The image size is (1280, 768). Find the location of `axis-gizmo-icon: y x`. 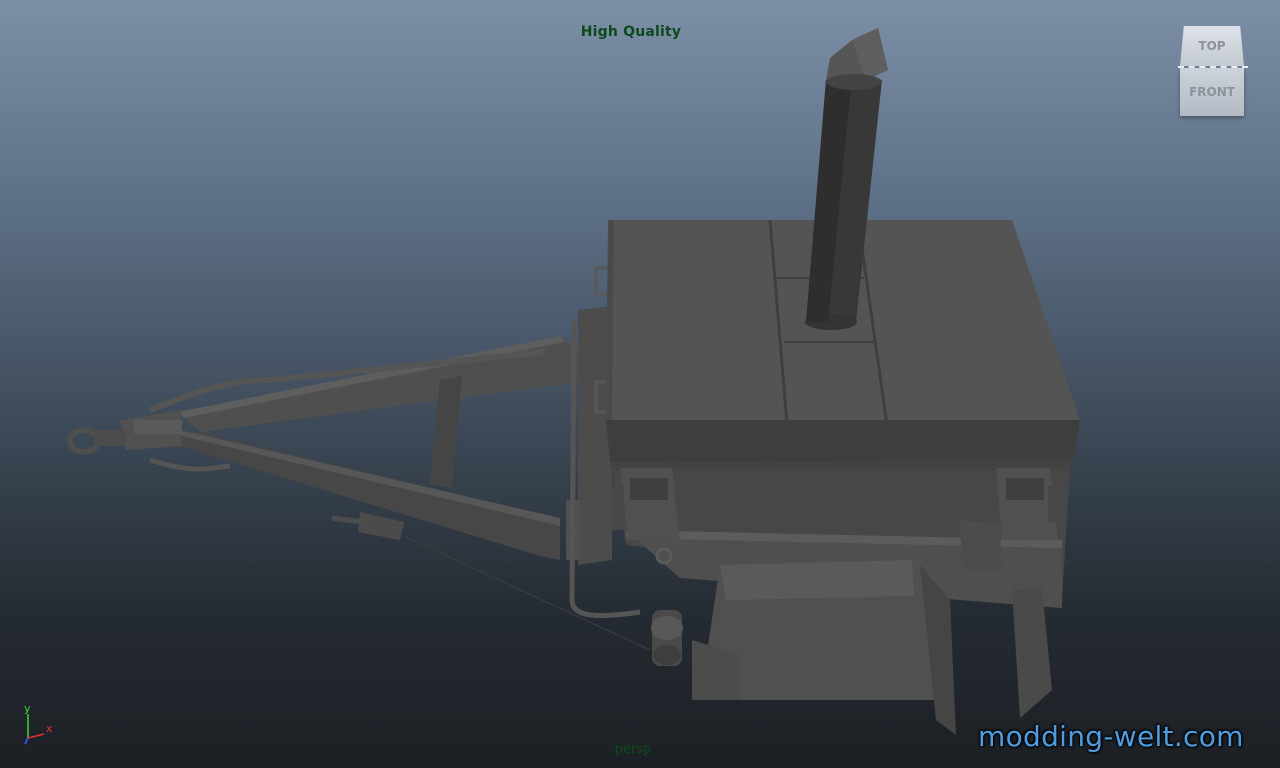

axis-gizmo-icon: y x is located at coordinates (38, 723).